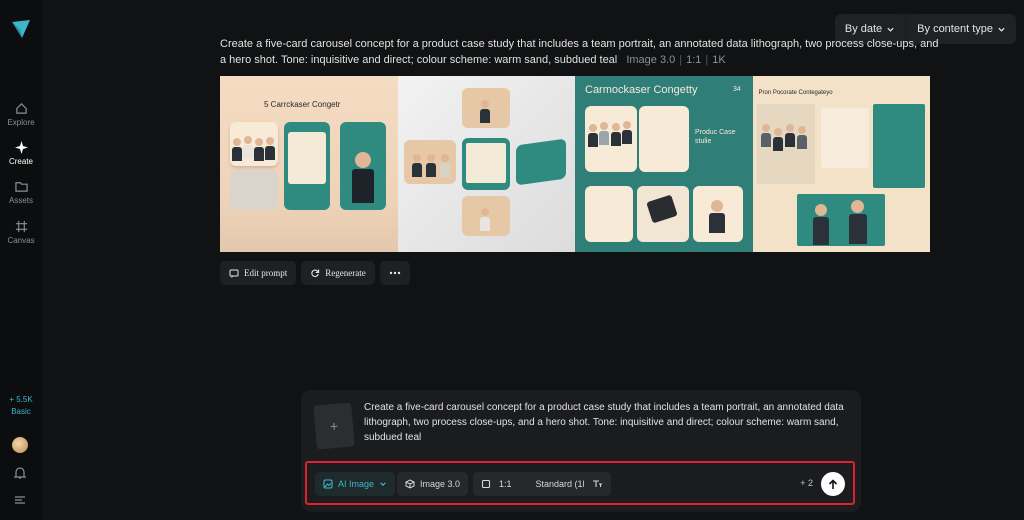 Image resolution: width=1024 pixels, height=520 pixels. I want to click on add-reference-image-button: +, so click(334, 426).